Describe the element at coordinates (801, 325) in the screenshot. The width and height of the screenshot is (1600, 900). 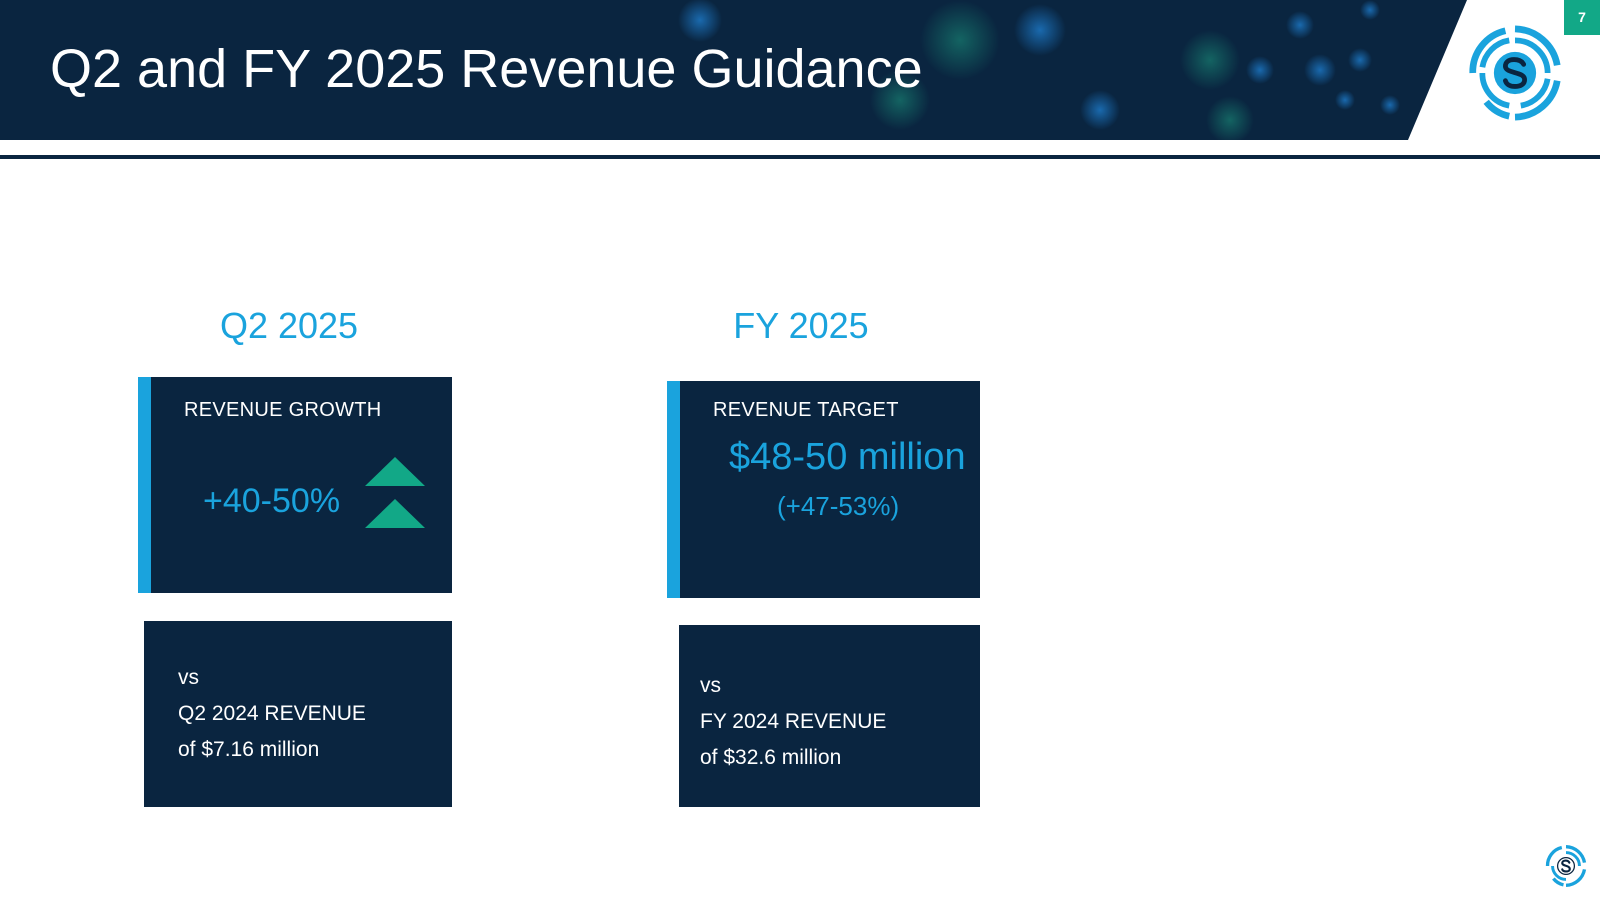
I see `fy-period-label: FY 2025` at that location.